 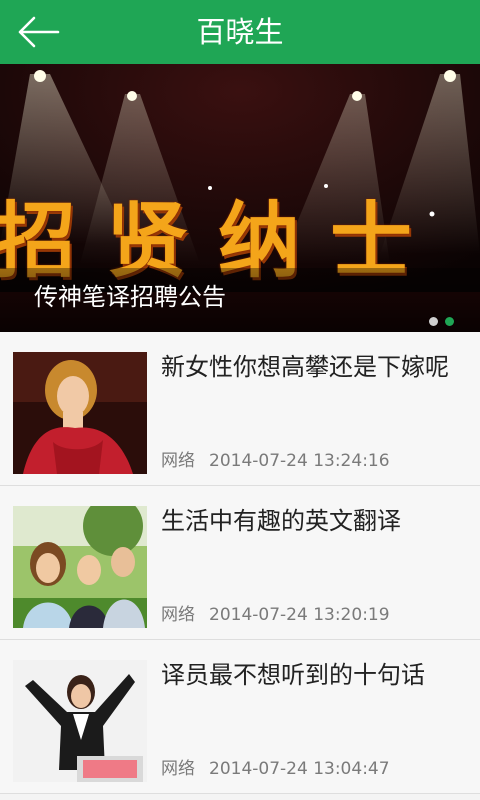 I want to click on article-time: 2014-07-24 13:24:16, so click(x=299, y=461).